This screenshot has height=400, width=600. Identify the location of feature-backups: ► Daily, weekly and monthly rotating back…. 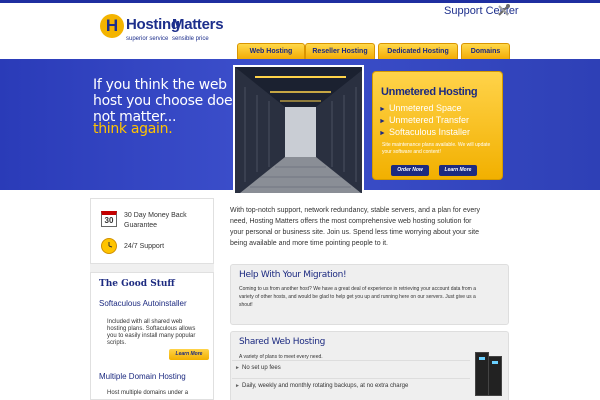
(351, 385).